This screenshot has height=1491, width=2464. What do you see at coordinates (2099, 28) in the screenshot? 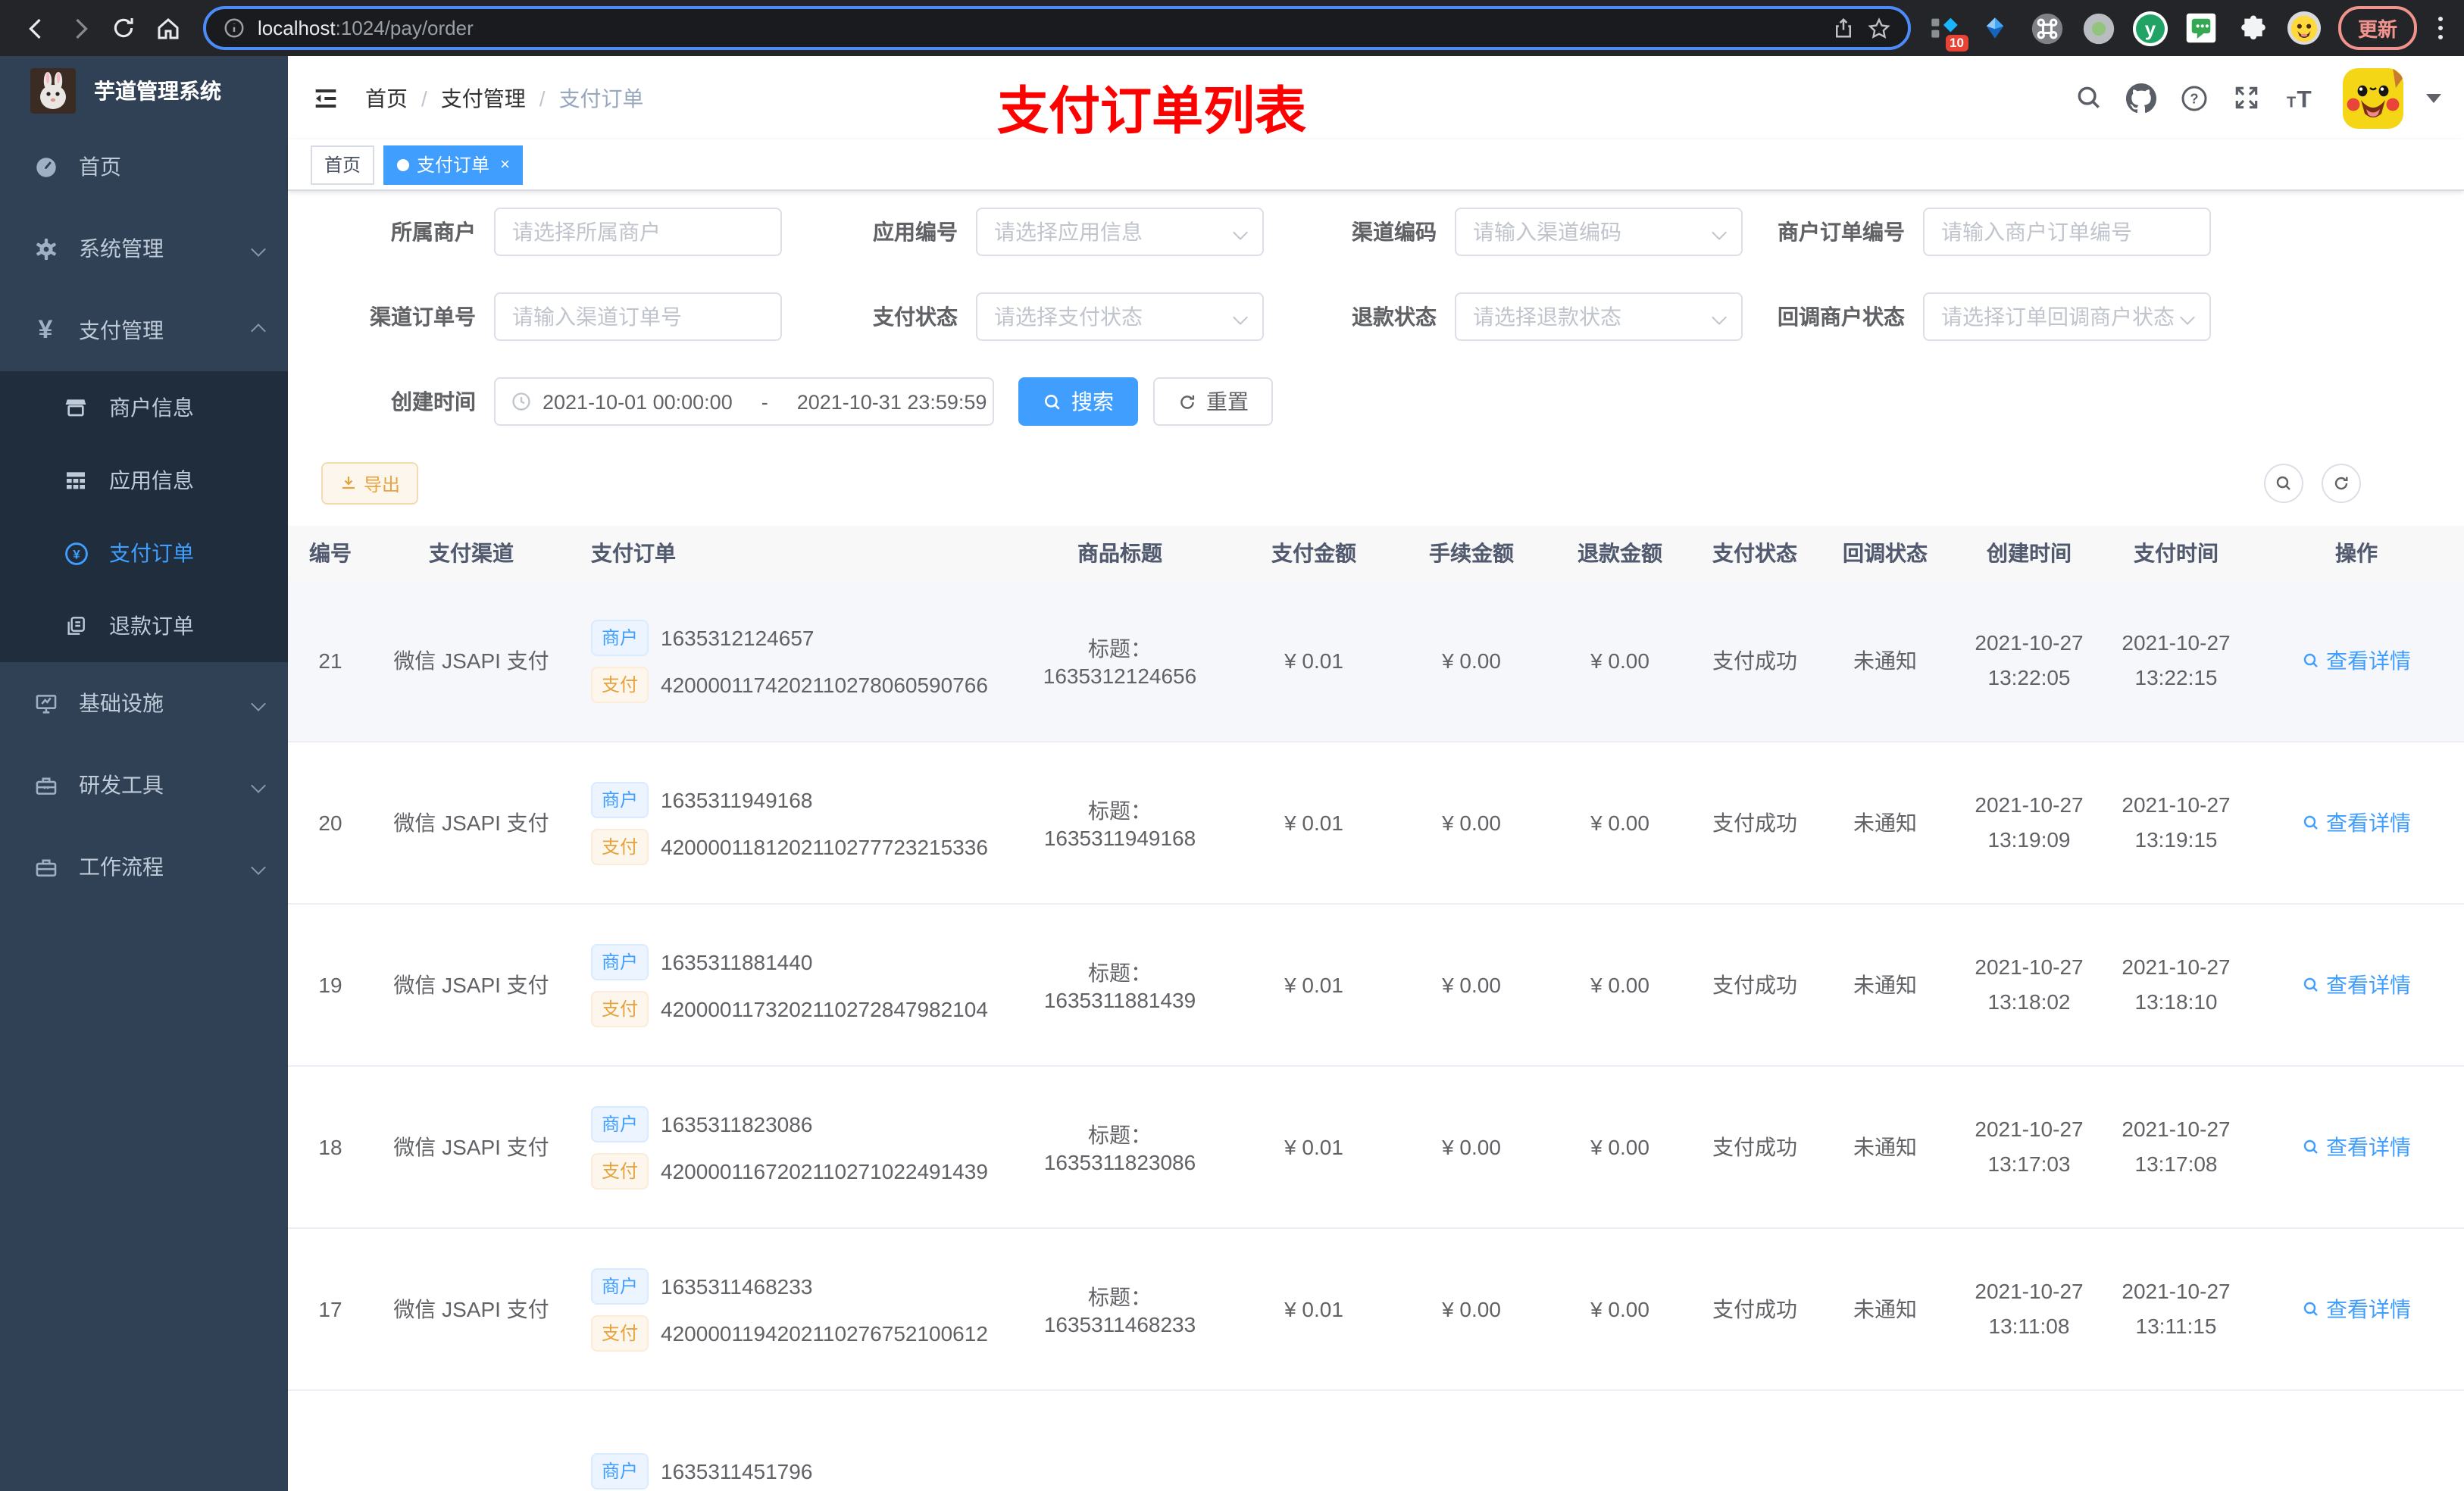
I see `extension-recorder-icon` at bounding box center [2099, 28].